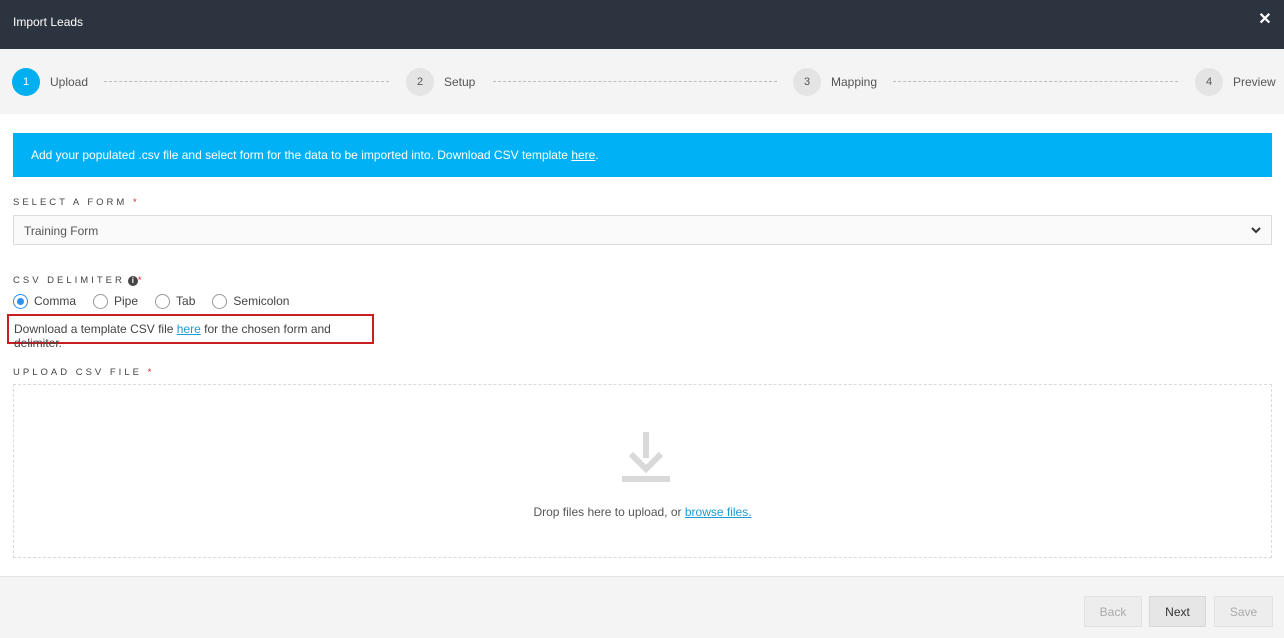  Describe the element at coordinates (1254, 82) in the screenshot. I see `step-label: Preview` at that location.